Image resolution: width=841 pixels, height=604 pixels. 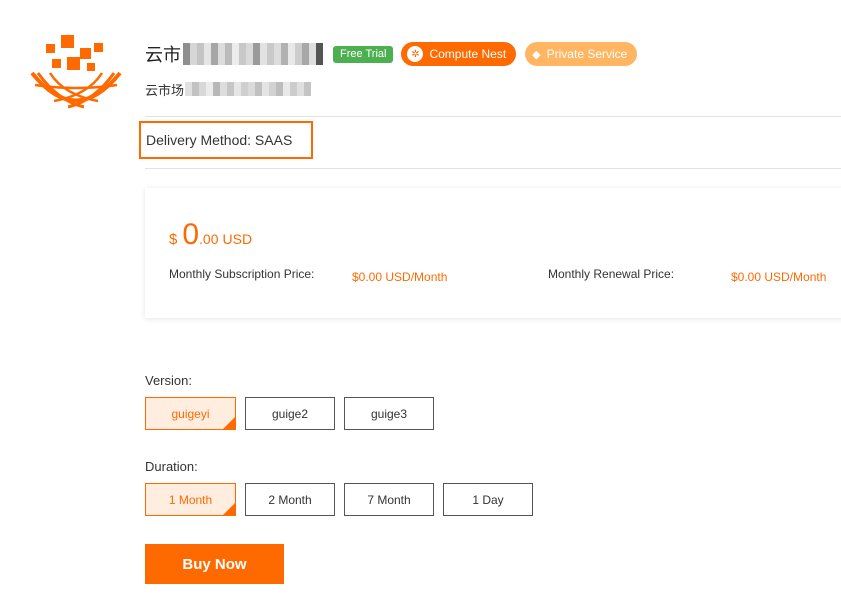 What do you see at coordinates (468, 54) in the screenshot?
I see `compute-nest-label: Compute Nest` at bounding box center [468, 54].